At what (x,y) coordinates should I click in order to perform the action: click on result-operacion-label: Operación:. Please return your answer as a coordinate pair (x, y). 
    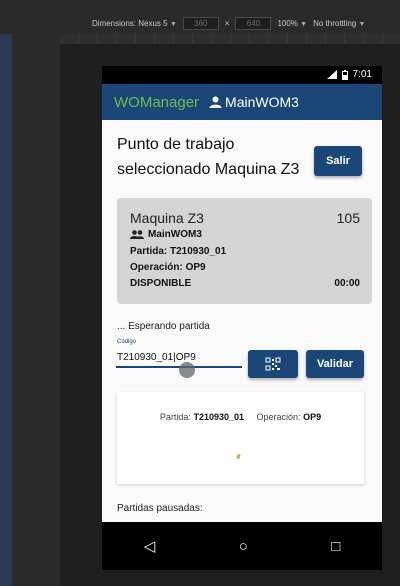
    Looking at the image, I should click on (278, 417).